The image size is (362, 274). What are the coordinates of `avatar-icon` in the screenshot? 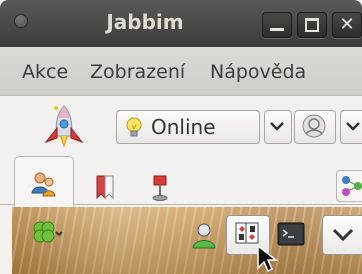 It's located at (314, 126).